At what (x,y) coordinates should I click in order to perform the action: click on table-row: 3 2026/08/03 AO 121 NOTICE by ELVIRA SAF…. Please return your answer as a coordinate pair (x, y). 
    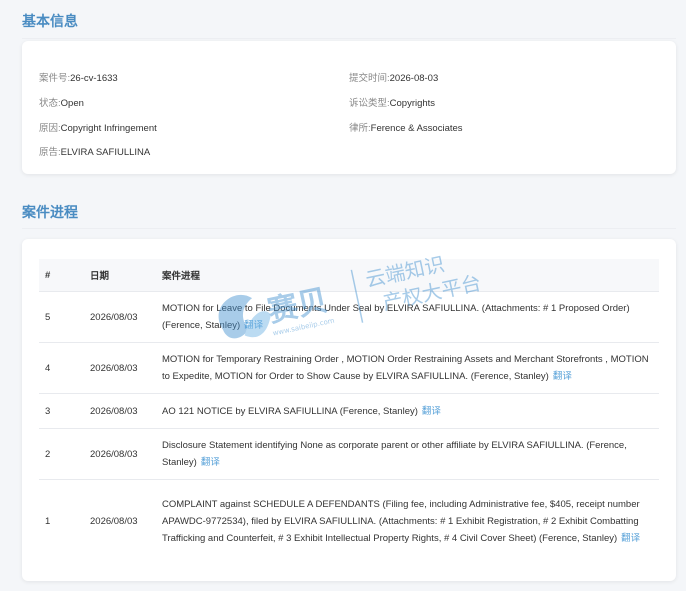
    Looking at the image, I should click on (349, 411).